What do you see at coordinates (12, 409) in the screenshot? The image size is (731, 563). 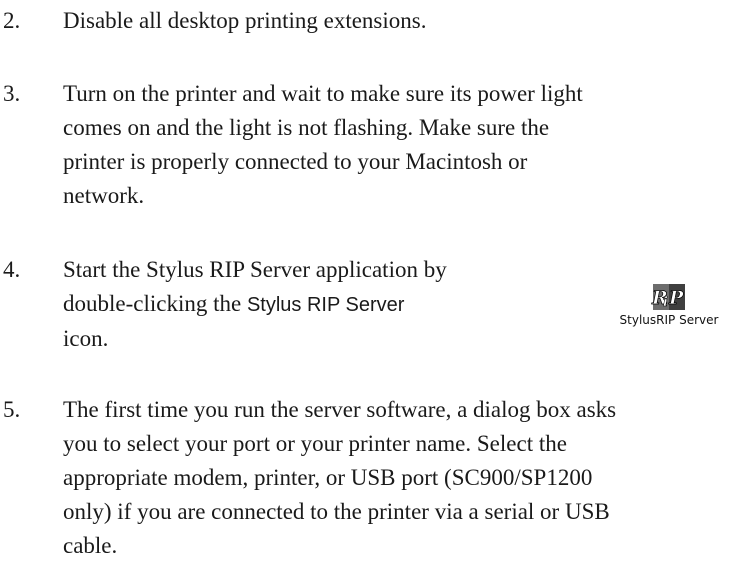 I see `step-number: 5.` at bounding box center [12, 409].